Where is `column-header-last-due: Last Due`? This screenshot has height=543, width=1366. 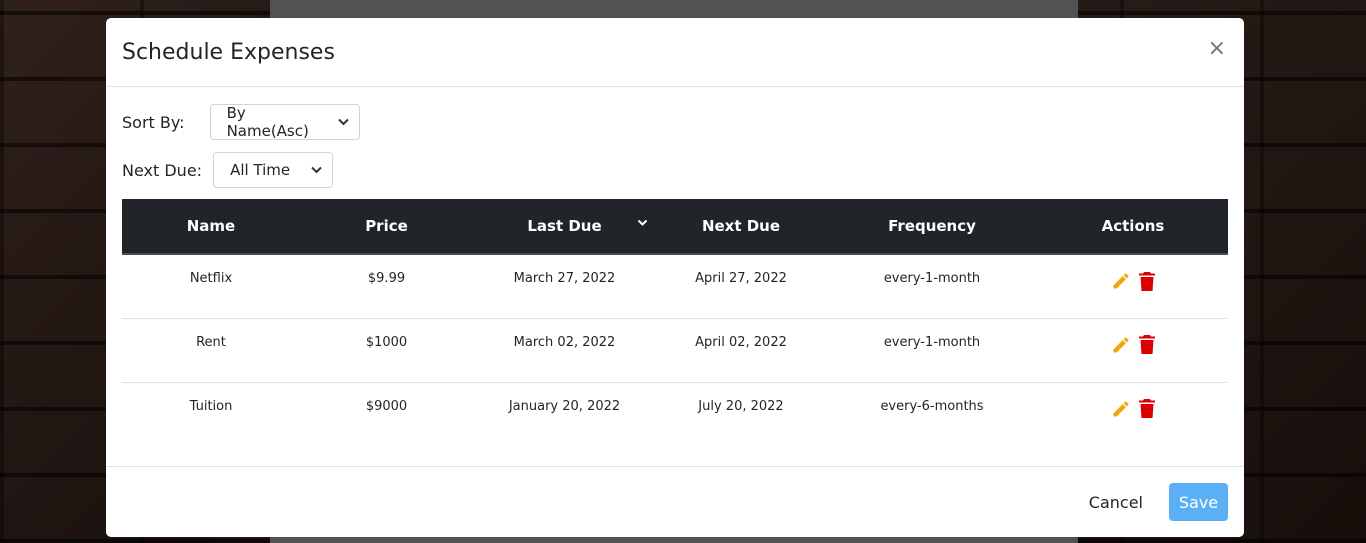
column-header-last-due: Last Due is located at coordinates (564, 227).